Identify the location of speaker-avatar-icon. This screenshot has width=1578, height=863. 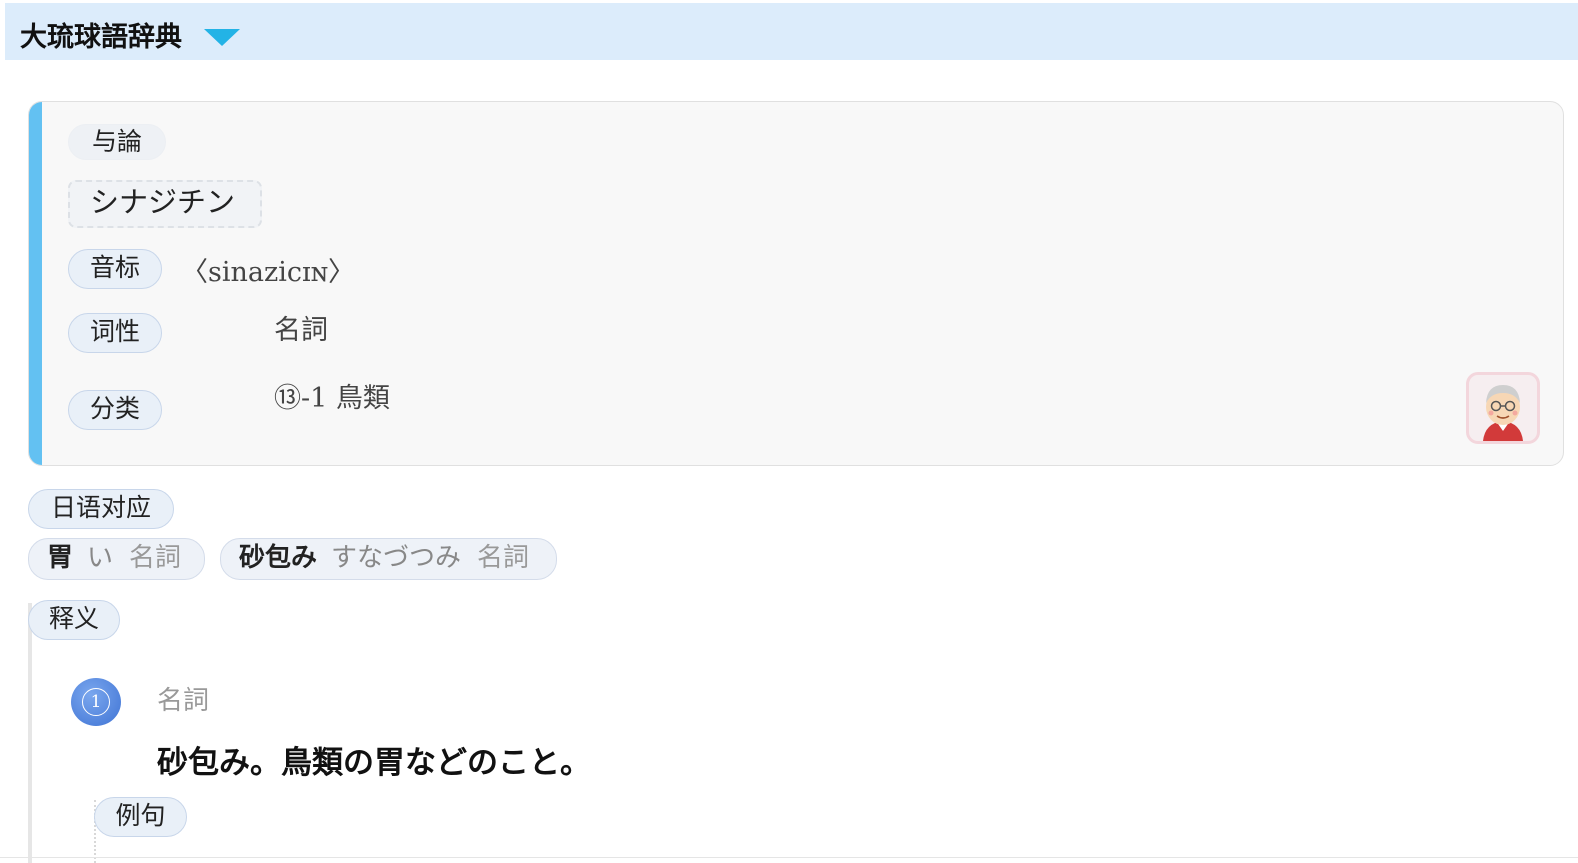
(1503, 408).